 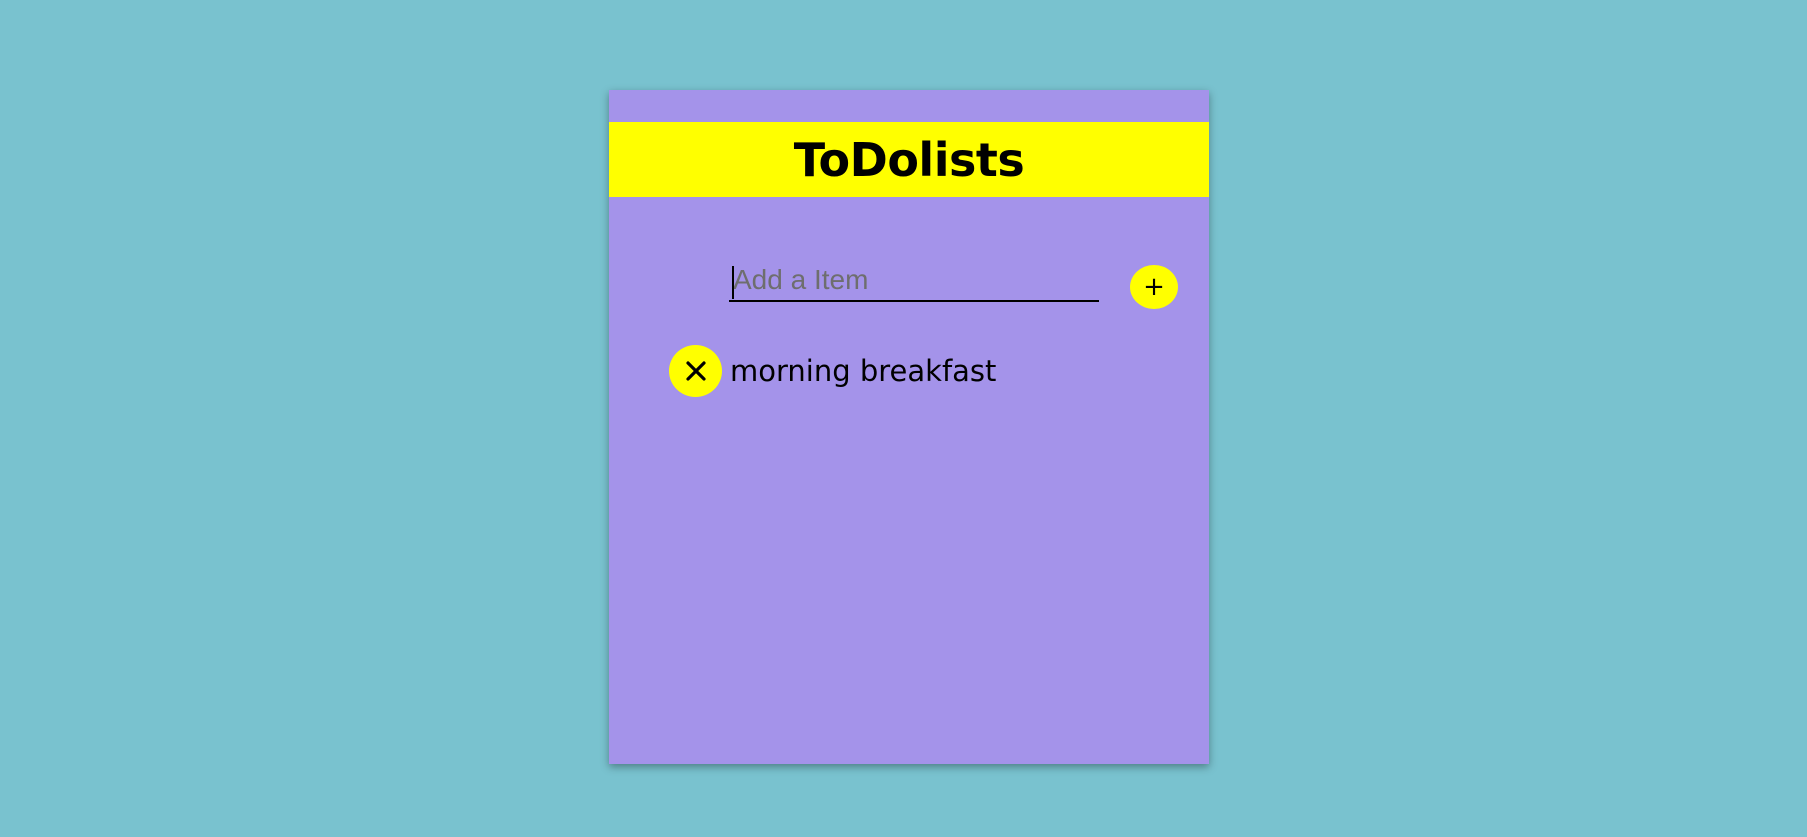 I want to click on add-item-input, so click(x=914, y=280).